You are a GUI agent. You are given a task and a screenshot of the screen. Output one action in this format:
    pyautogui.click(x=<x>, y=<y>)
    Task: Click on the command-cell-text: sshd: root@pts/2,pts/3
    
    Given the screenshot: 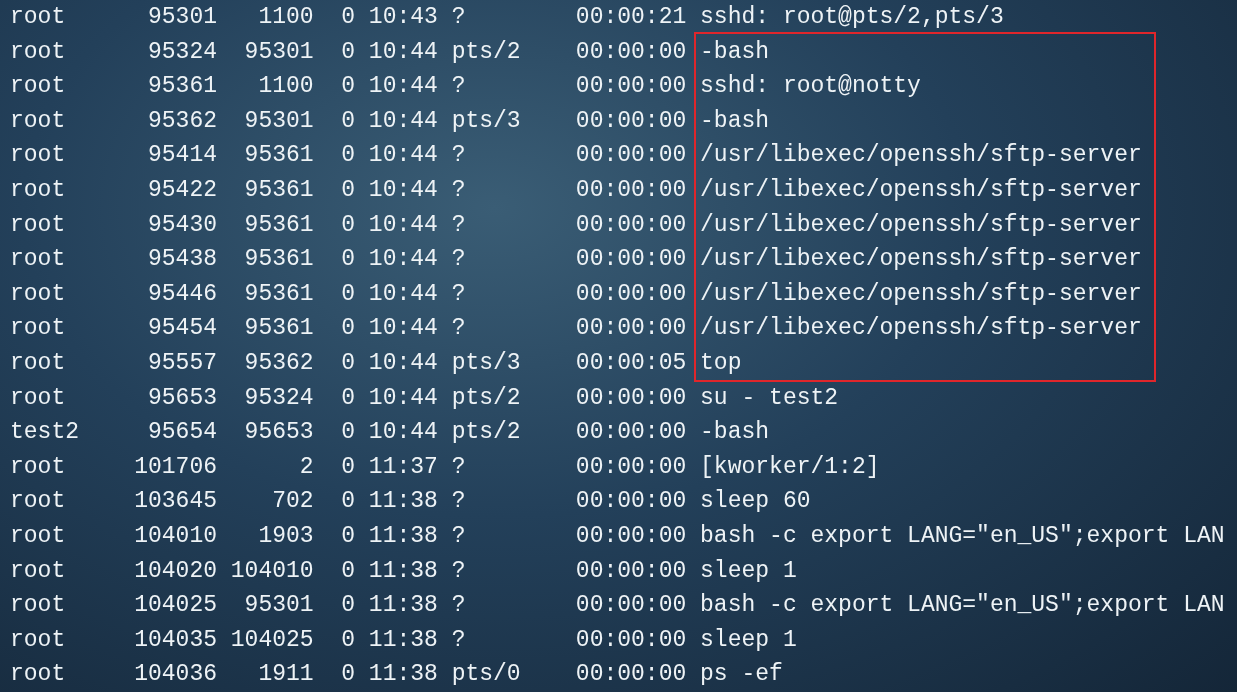 What is the action you would take?
    pyautogui.click(x=852, y=17)
    